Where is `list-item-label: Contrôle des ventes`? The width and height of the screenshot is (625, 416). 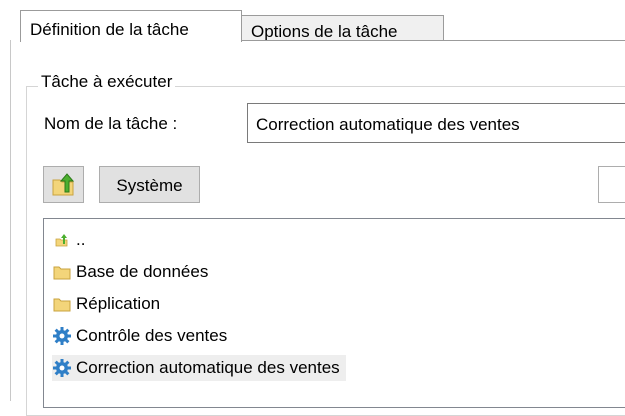
list-item-label: Contrôle des ventes is located at coordinates (152, 335).